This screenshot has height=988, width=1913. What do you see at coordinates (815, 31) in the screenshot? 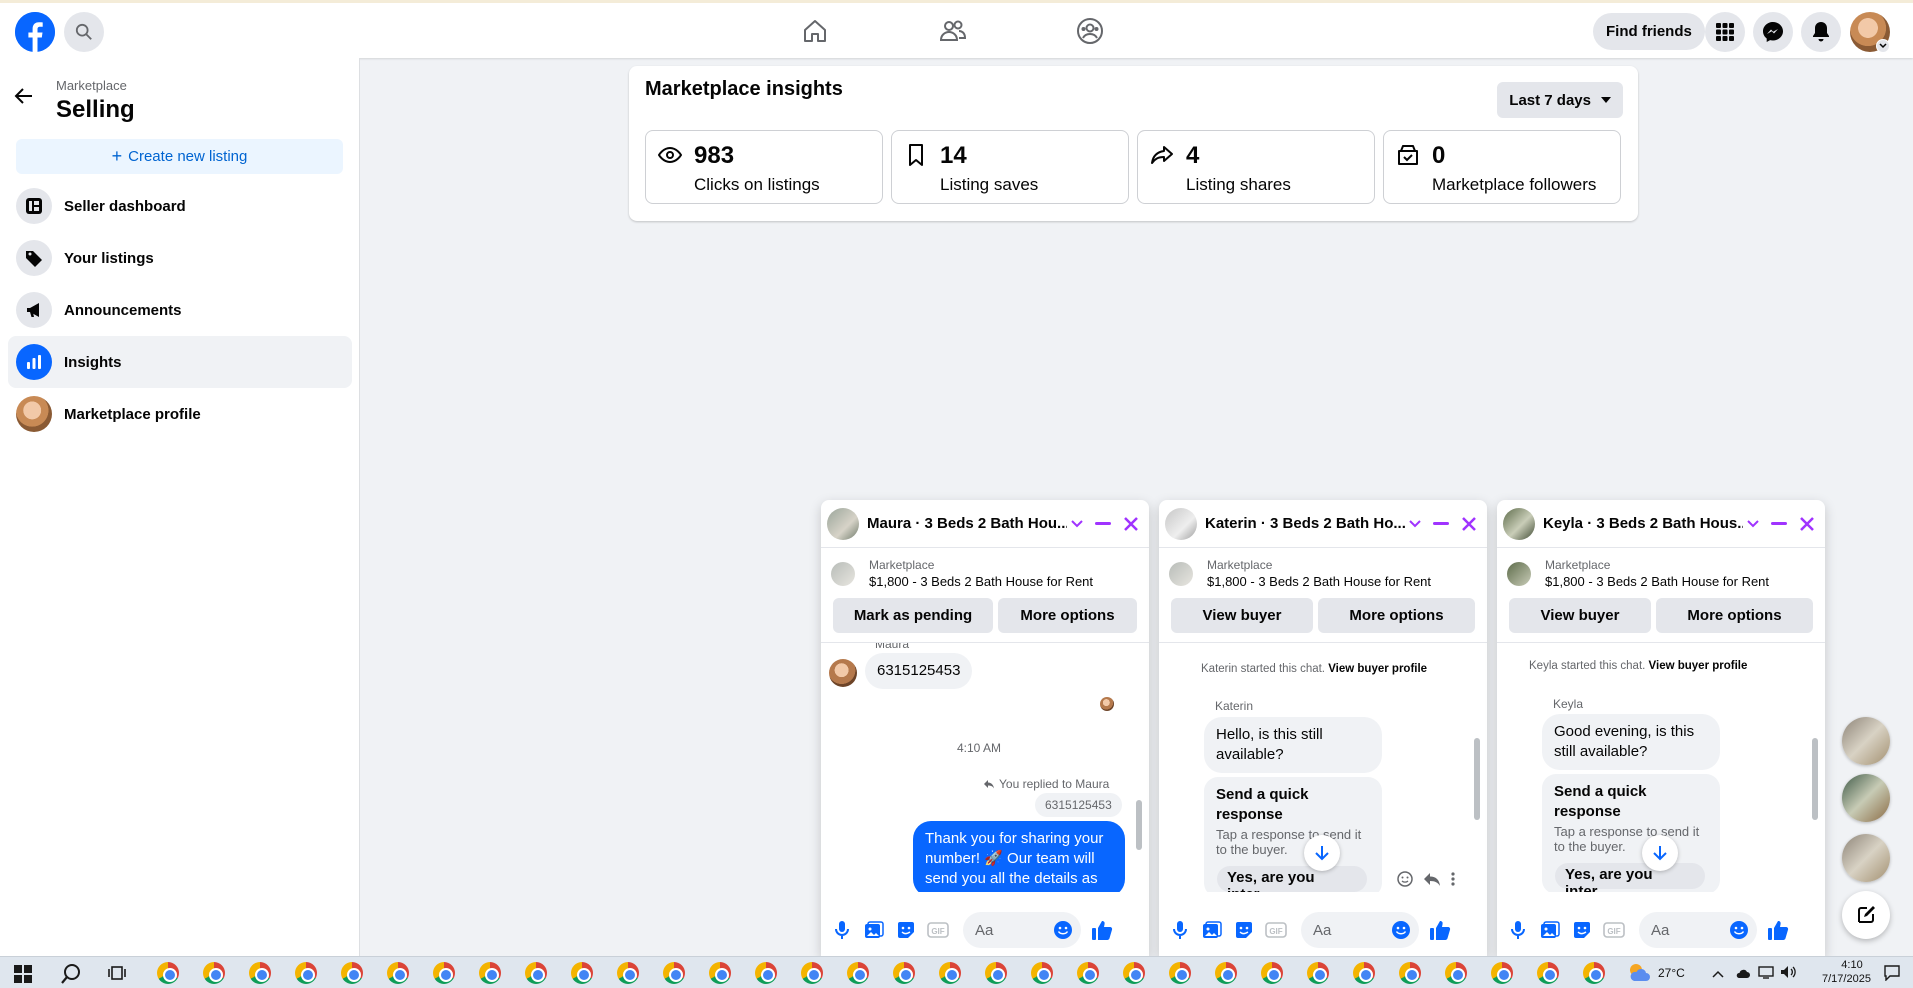
I see `home-nav` at bounding box center [815, 31].